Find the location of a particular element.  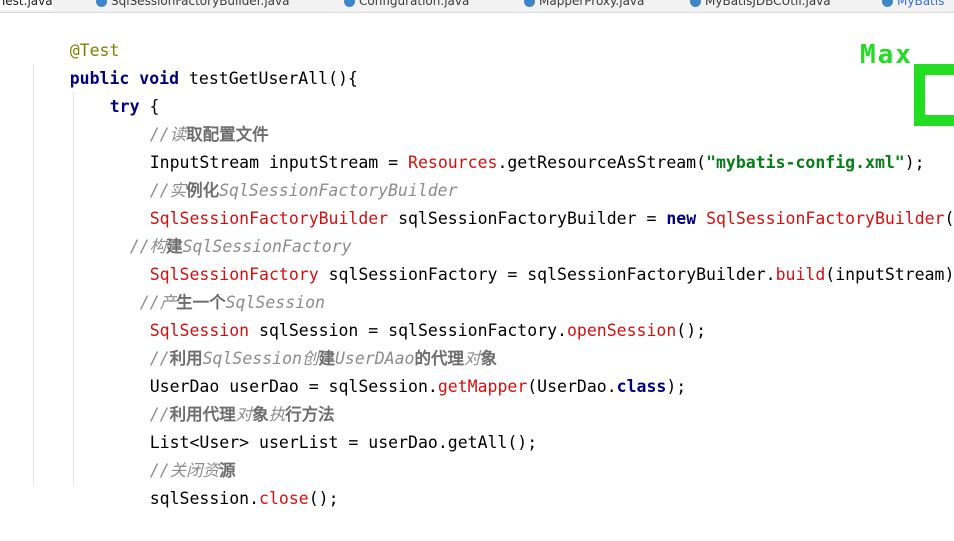

tab-mybatisjdbcutil: MyBatisJDBCUtil.java is located at coordinates (760, 5).